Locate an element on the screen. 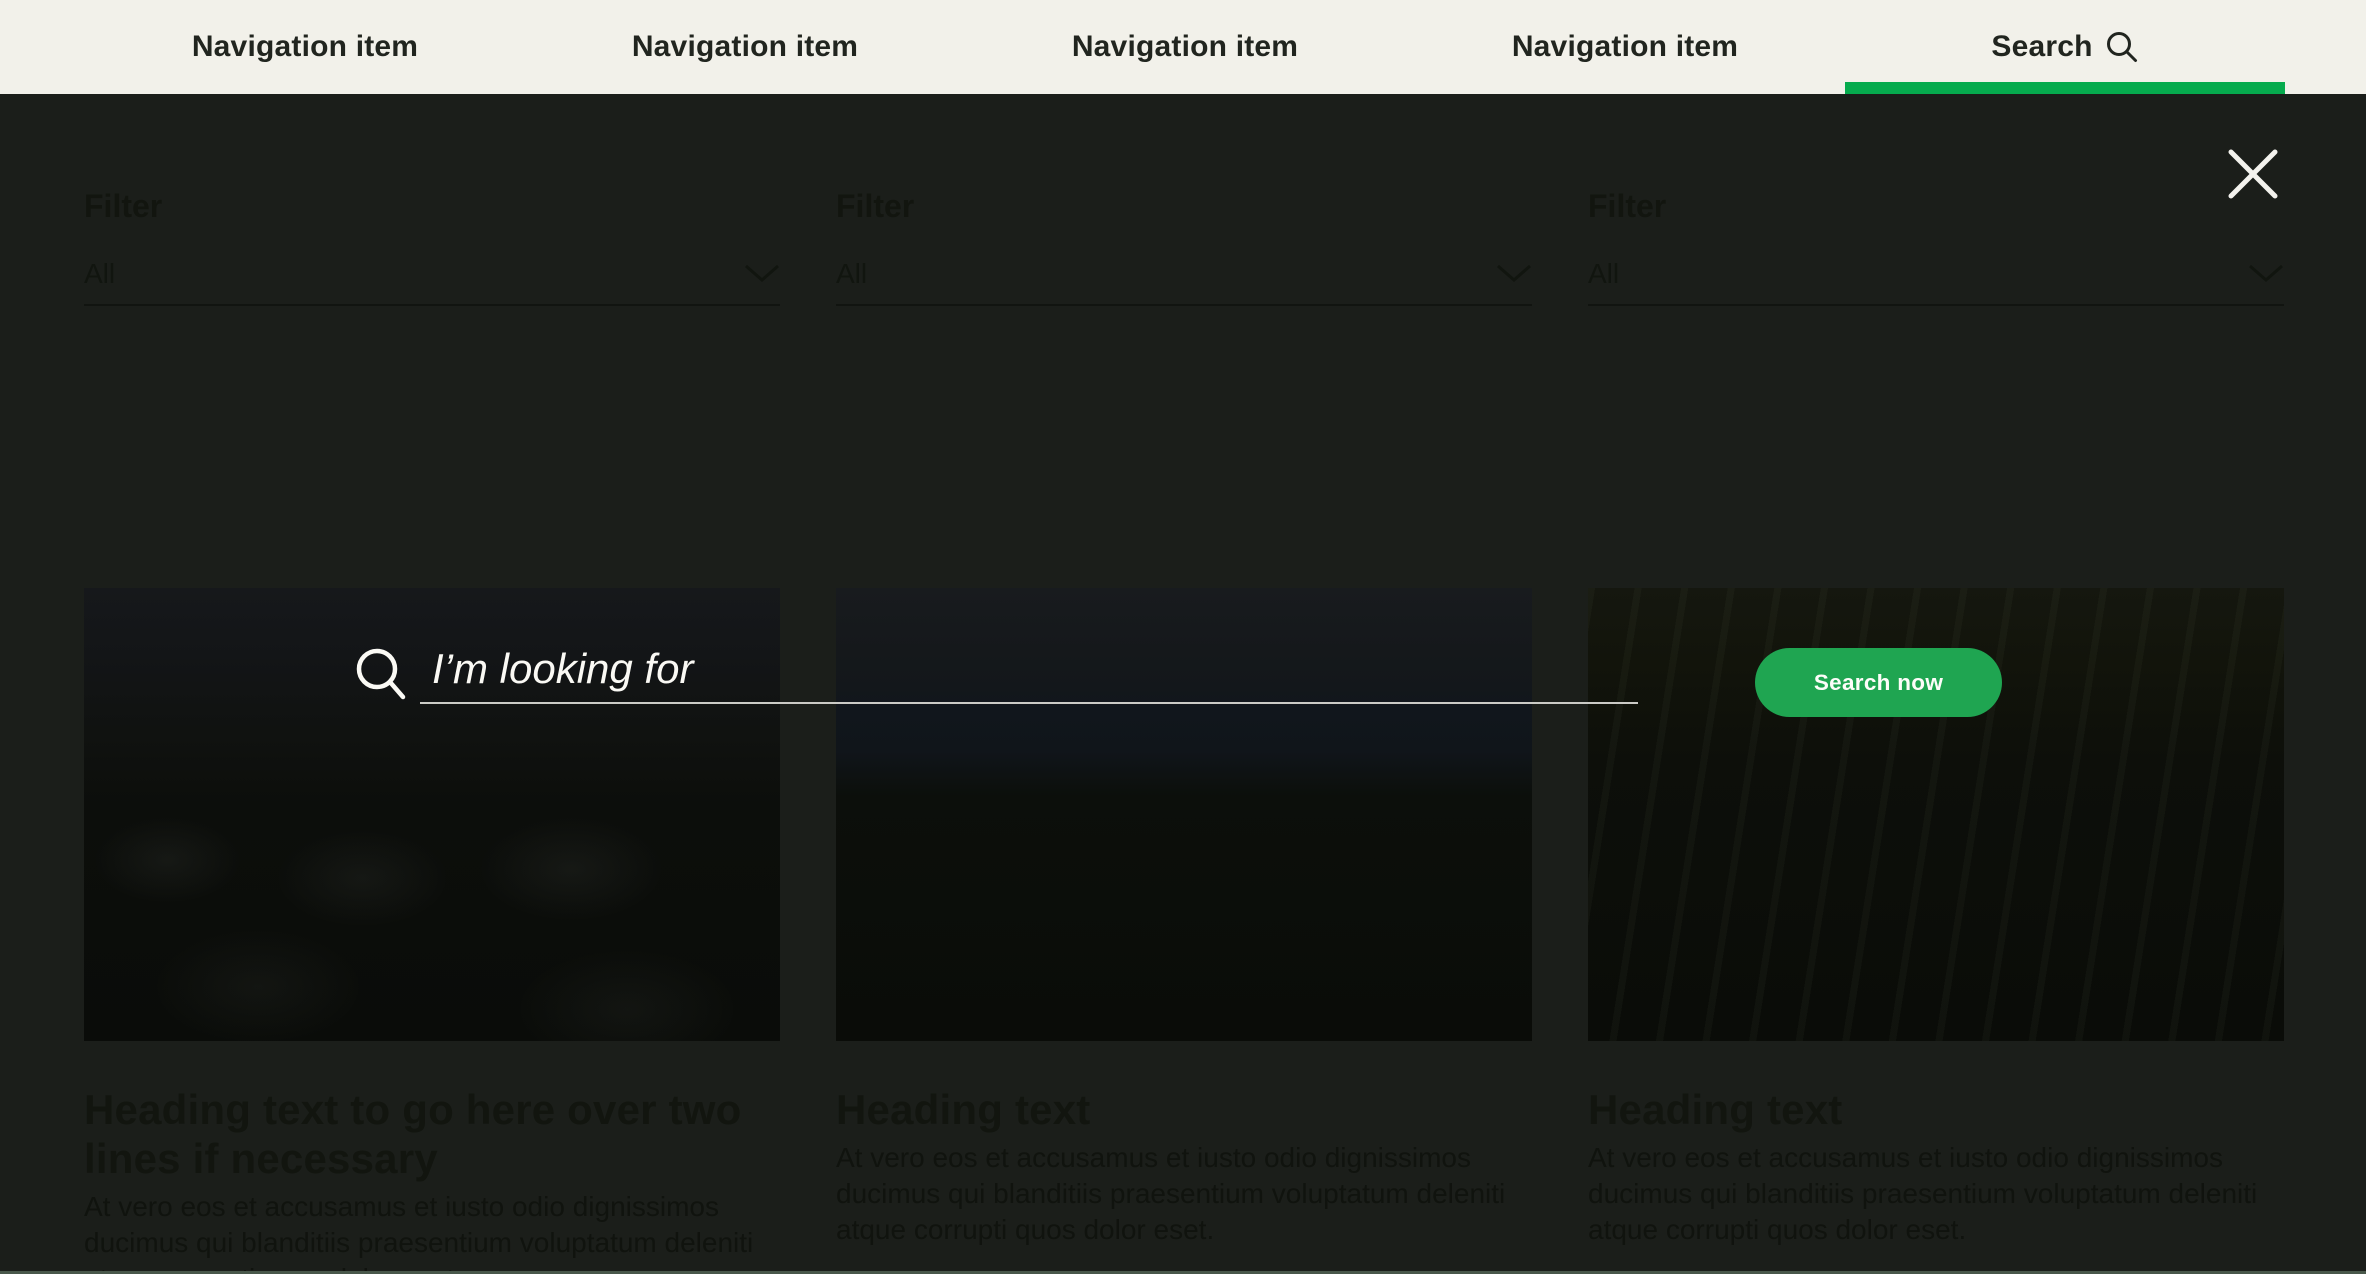  nav-item-3: Navigation item is located at coordinates (1185, 47).